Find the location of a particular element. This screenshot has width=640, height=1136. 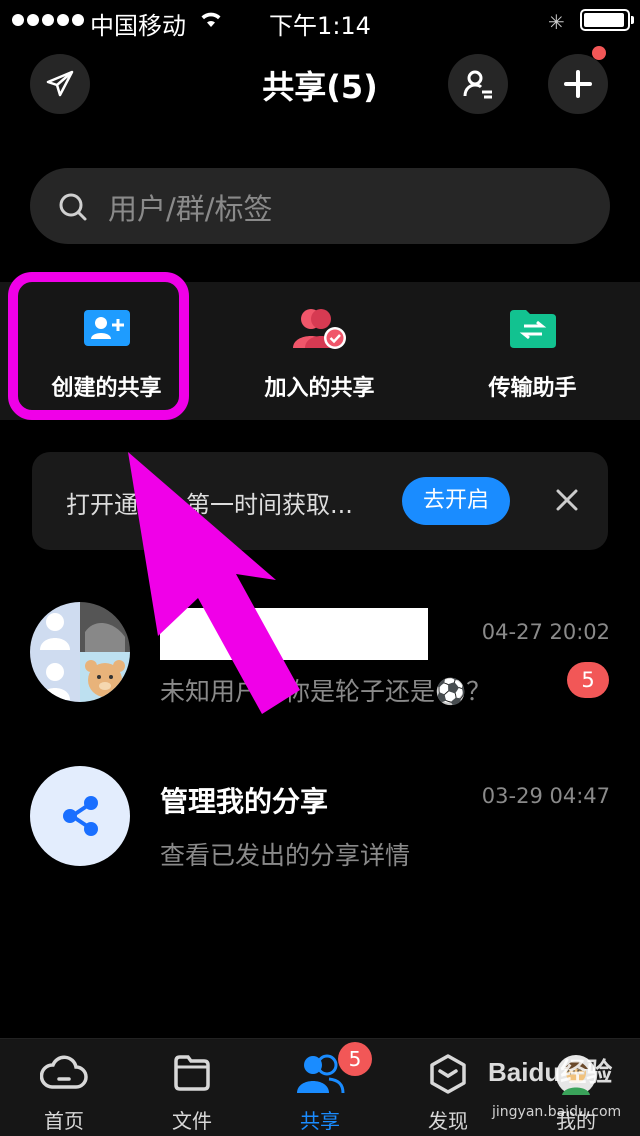

tab-badge: 5 is located at coordinates (355, 1059).